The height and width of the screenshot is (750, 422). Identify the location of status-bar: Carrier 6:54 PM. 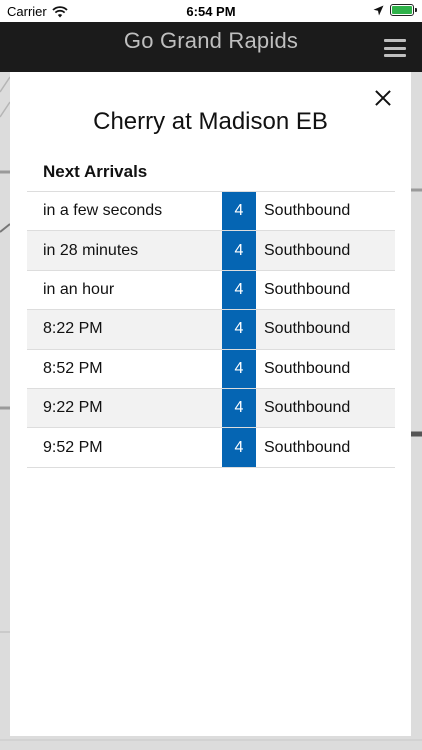
(211, 11).